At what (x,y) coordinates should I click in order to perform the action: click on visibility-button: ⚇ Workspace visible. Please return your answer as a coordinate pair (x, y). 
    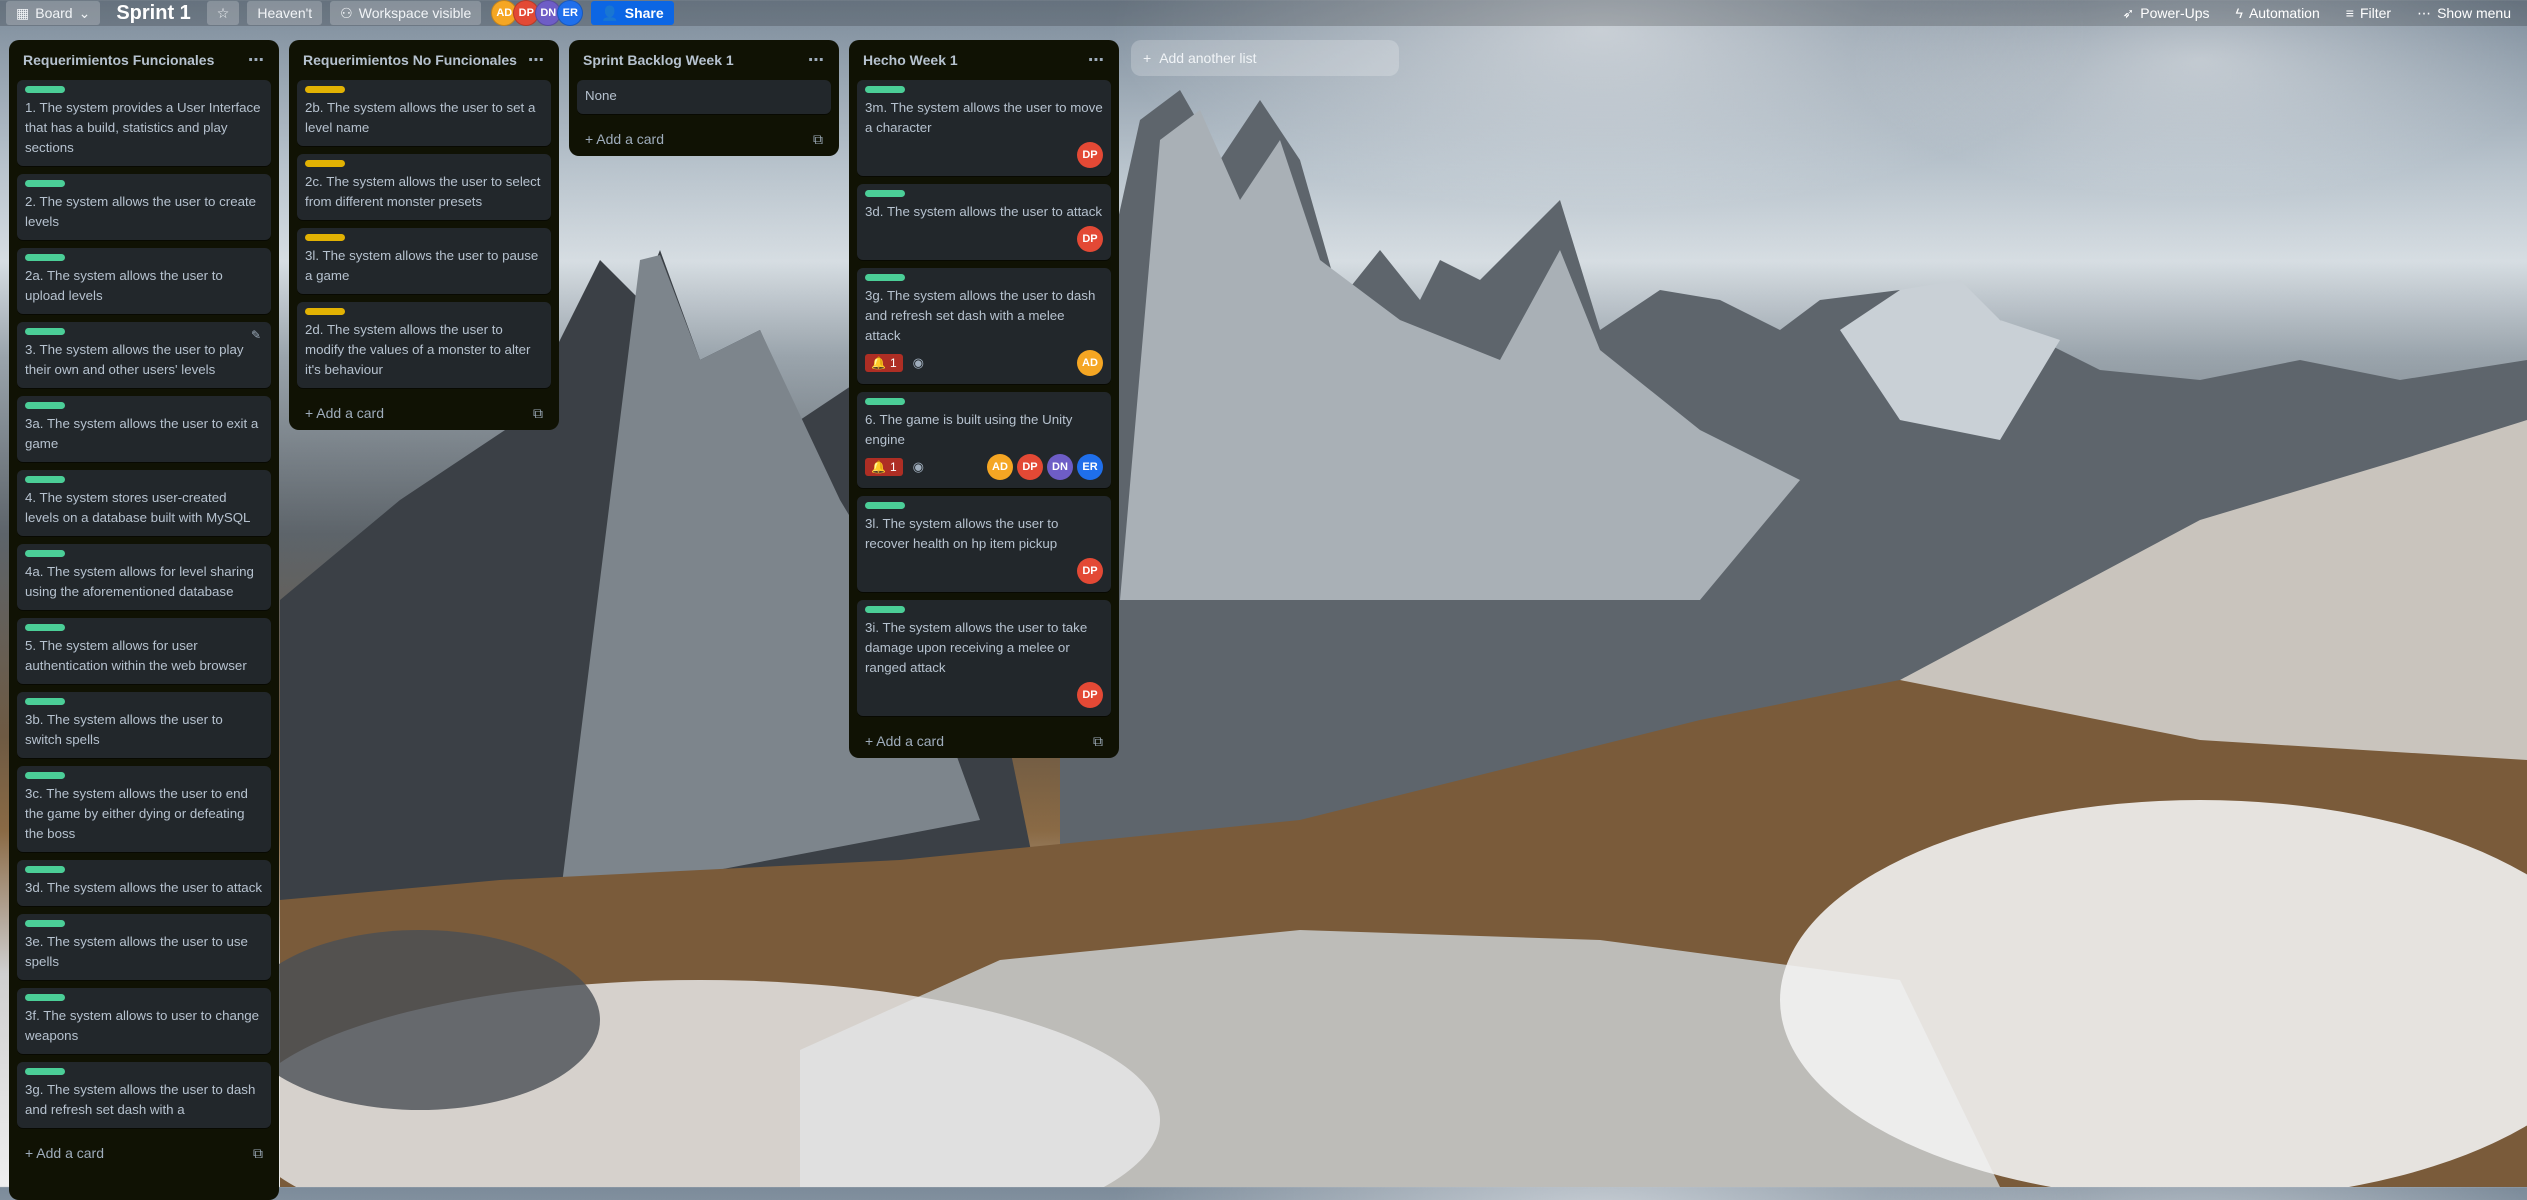
    Looking at the image, I should click on (406, 13).